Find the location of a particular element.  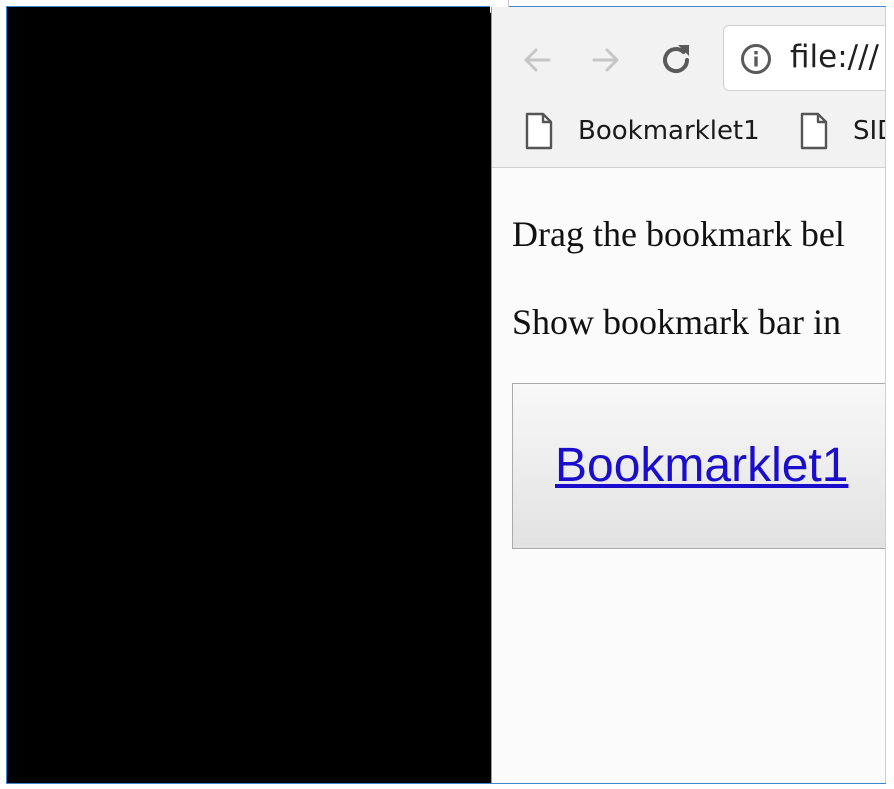

bookmarklet-link: Bookmarklet1 is located at coordinates (701, 465).